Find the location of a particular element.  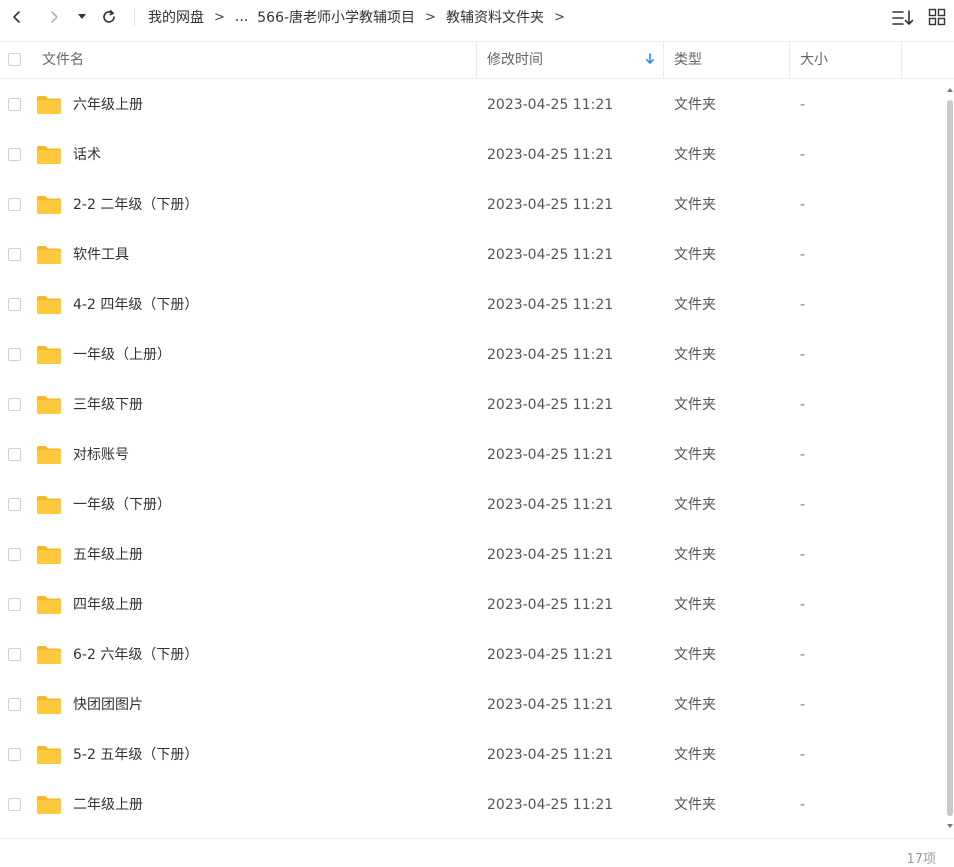

file-row: 5-2 五年级（下册） 2023-04-25 11:21 文件夹 - is located at coordinates (473, 755).